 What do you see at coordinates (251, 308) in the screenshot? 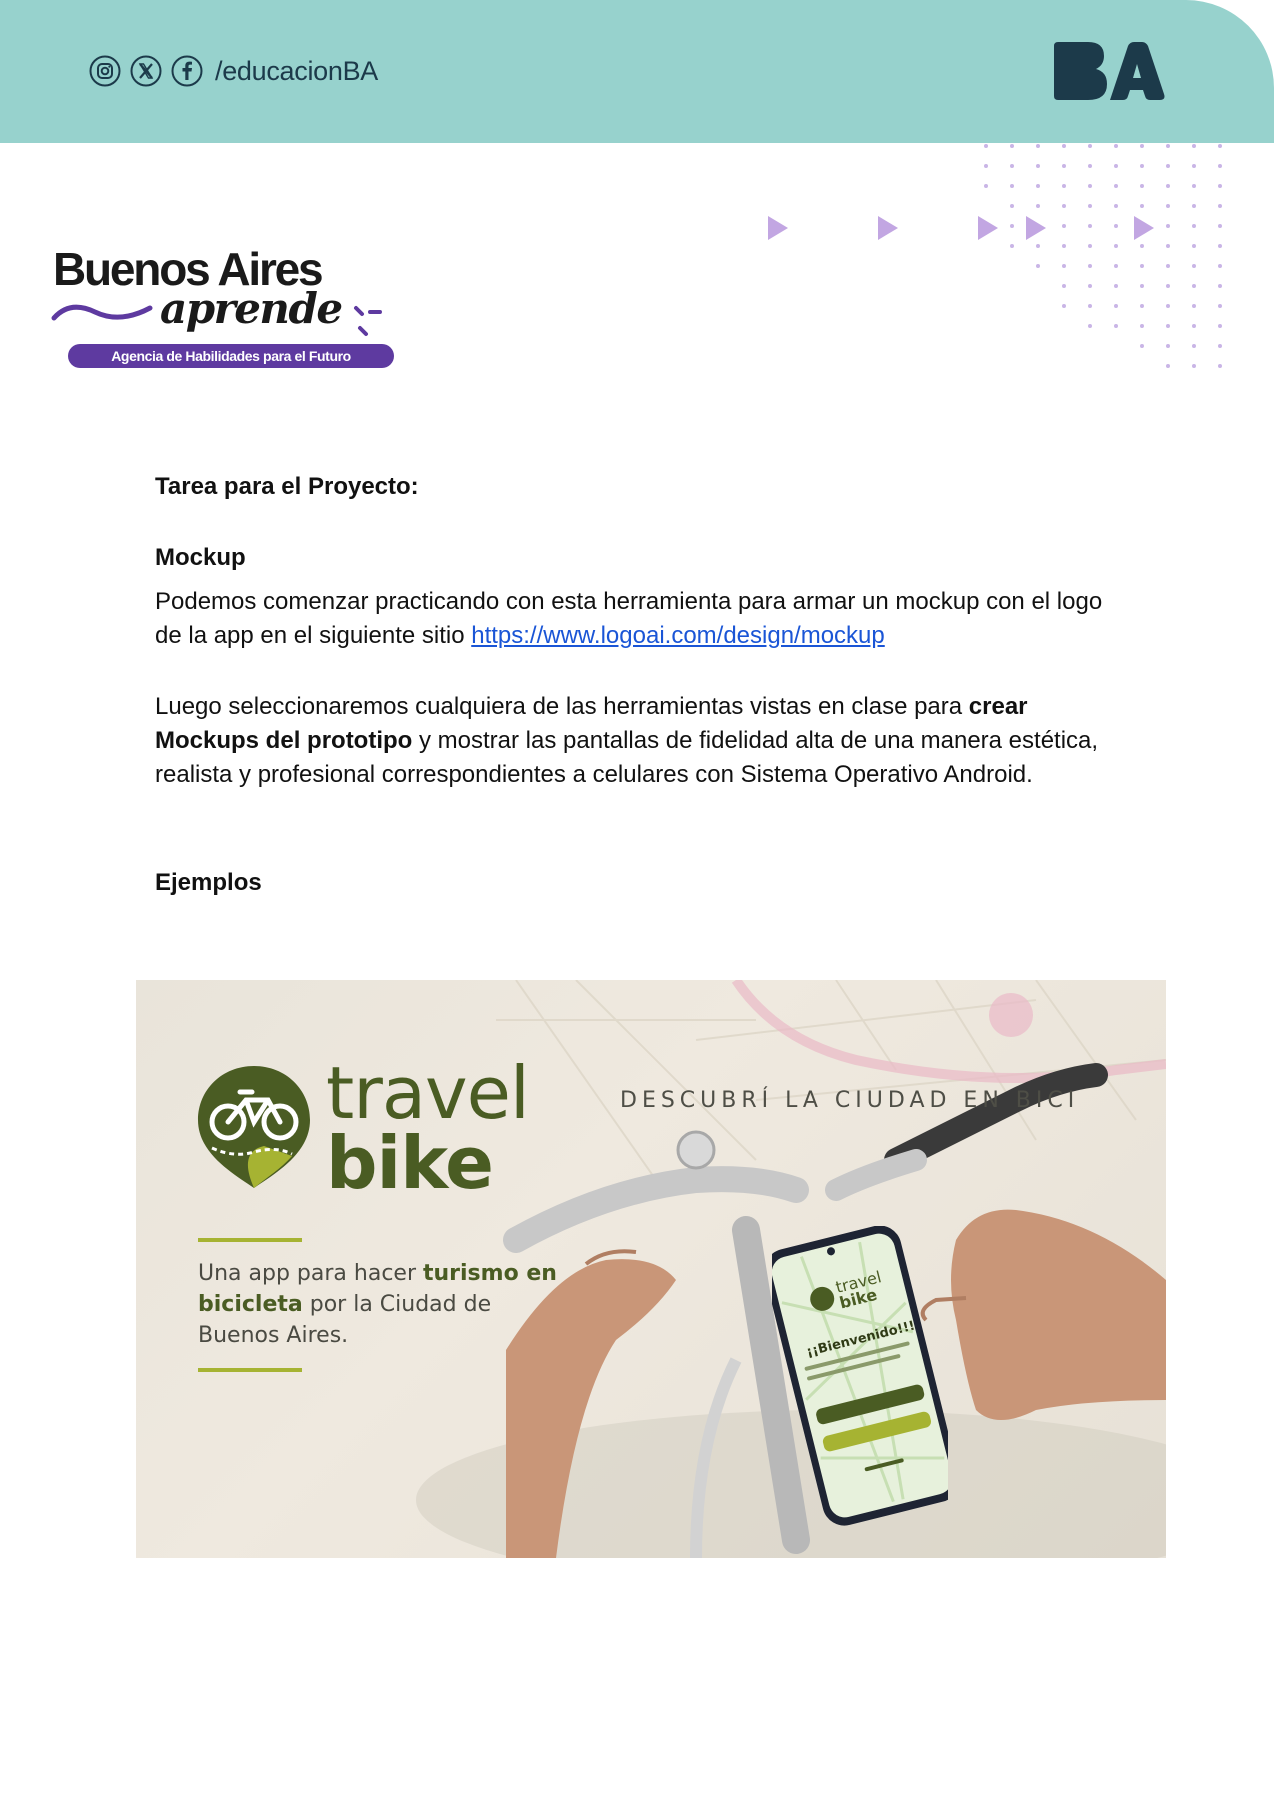
I see `agency-logo-script: aprende` at bounding box center [251, 308].